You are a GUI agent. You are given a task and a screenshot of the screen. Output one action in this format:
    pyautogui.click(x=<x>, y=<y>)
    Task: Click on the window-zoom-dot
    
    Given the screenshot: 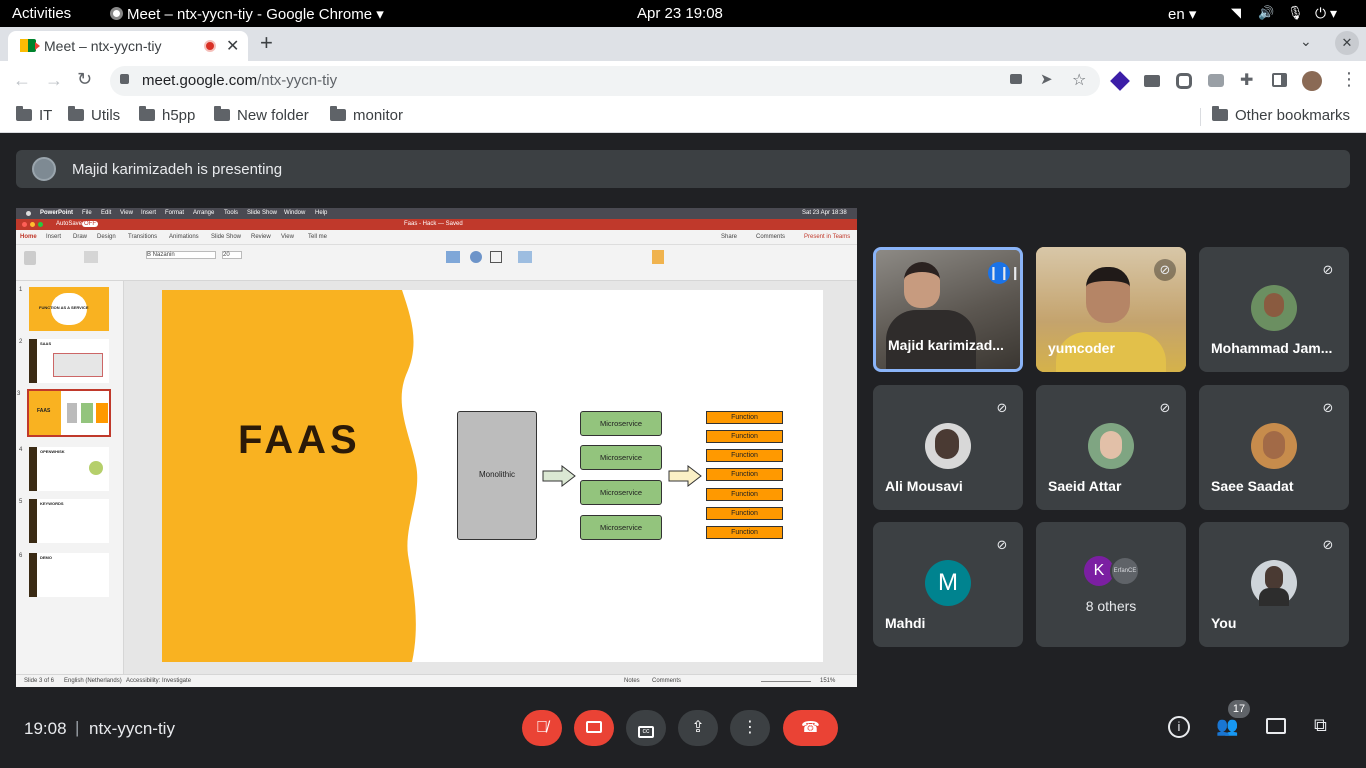 What is the action you would take?
    pyautogui.click(x=40, y=224)
    